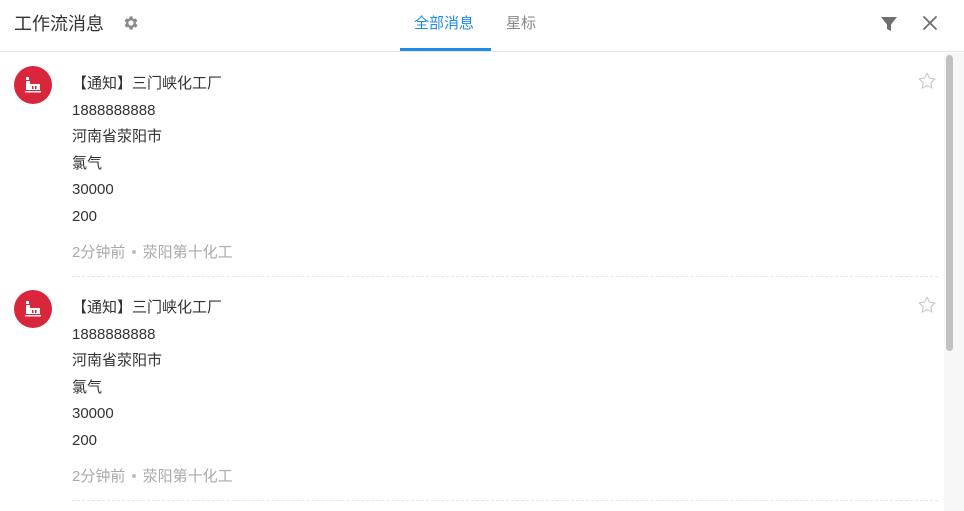  Describe the element at coordinates (521, 24) in the screenshot. I see `tab-starred: 星标` at that location.